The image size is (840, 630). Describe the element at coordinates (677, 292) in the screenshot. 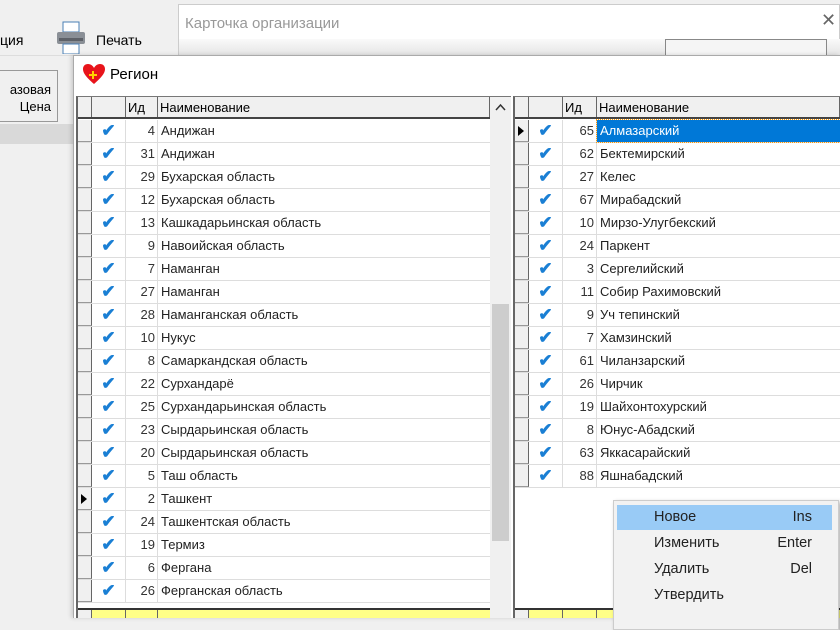

I see `table-row: ✔ 11 Собир Рахимовский` at that location.